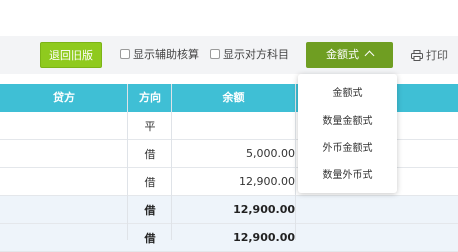  What do you see at coordinates (342, 54) in the screenshot?
I see `amount-mode-label: 金额式` at bounding box center [342, 54].